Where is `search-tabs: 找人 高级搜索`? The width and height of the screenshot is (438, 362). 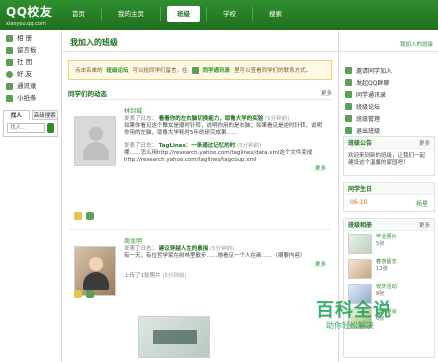
search-tabs: 找人 高级搜索 is located at coordinates (30, 115).